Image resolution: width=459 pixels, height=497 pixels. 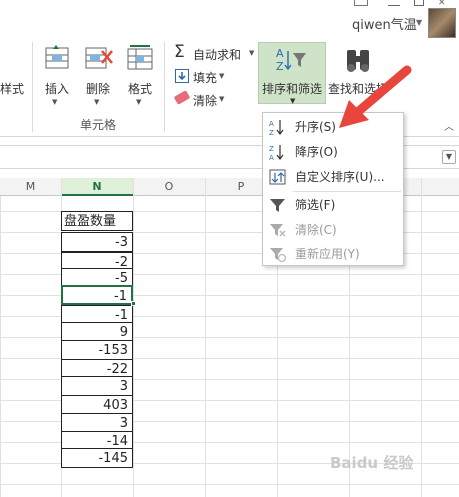 What do you see at coordinates (12, 88) in the screenshot?
I see `style-button: 样式` at bounding box center [12, 88].